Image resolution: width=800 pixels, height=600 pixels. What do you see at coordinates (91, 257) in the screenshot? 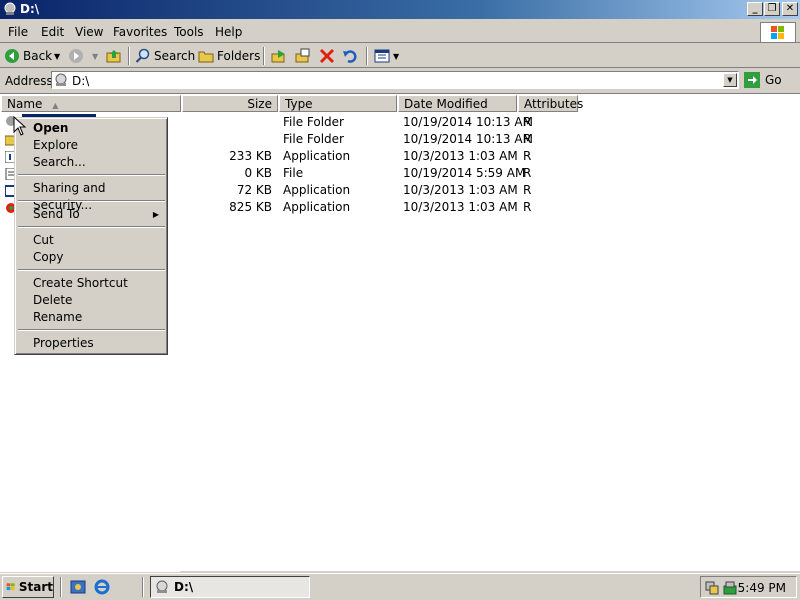
I see `ctx-copy: Copy` at bounding box center [91, 257].